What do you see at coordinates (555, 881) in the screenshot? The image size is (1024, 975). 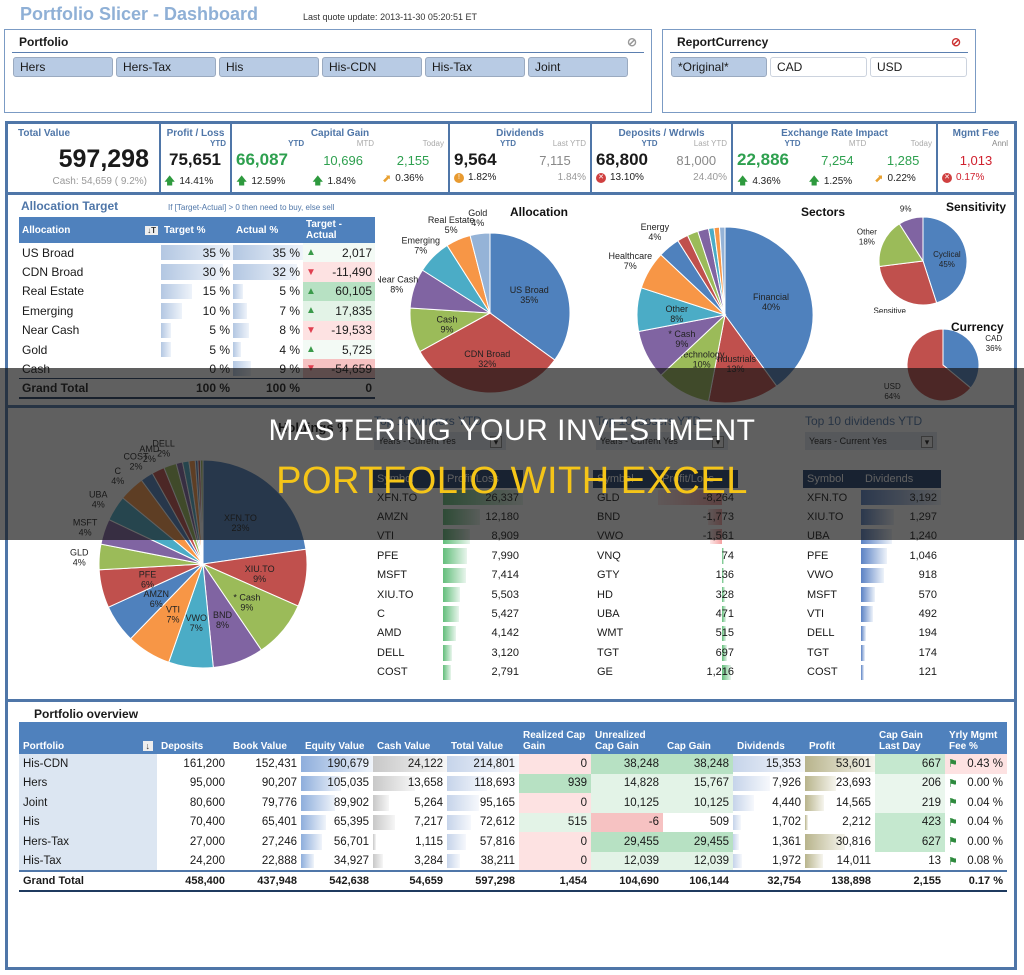 I see `value-cell: 1,454` at bounding box center [555, 881].